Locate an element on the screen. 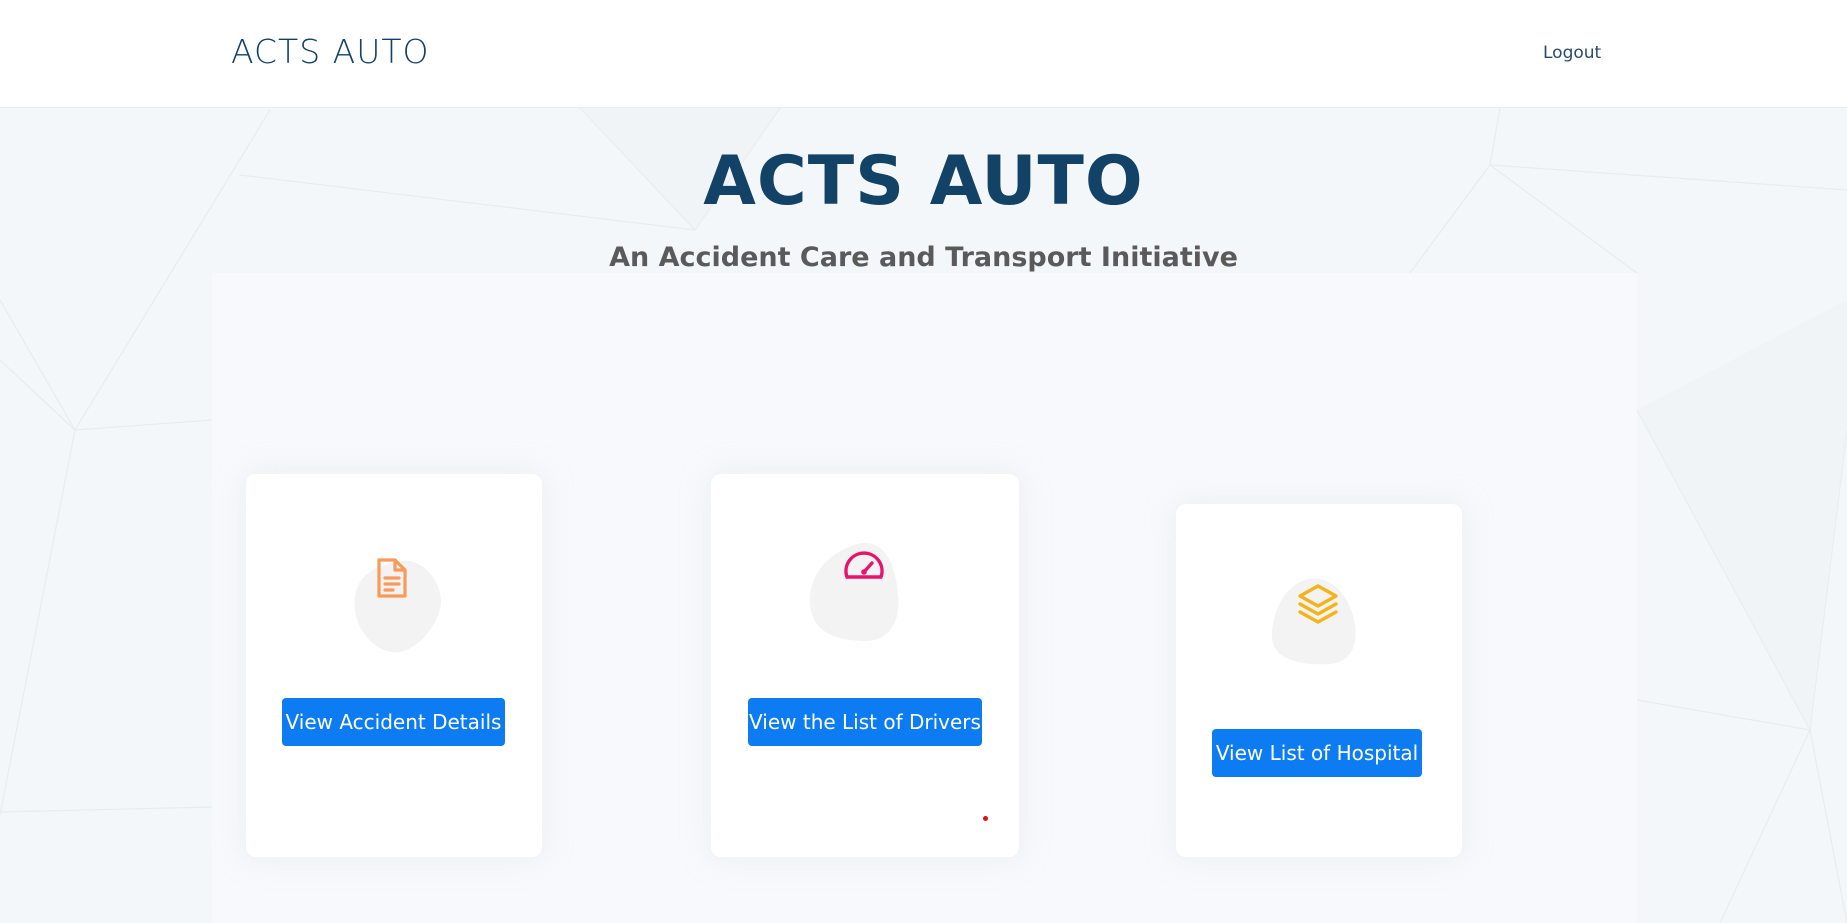 Image resolution: width=1847 pixels, height=923 pixels. site-logo: ACTS AUTO is located at coordinates (330, 51).